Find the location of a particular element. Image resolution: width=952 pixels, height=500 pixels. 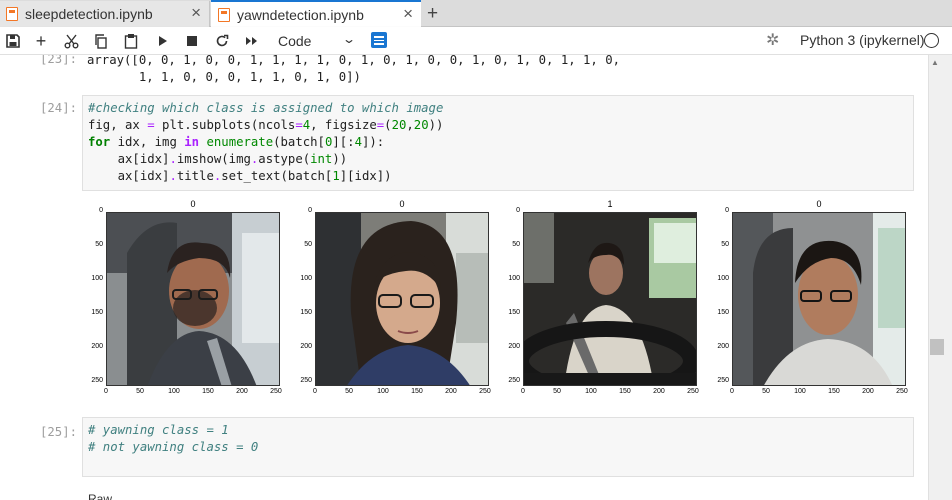

save-icon is located at coordinates (13, 41).